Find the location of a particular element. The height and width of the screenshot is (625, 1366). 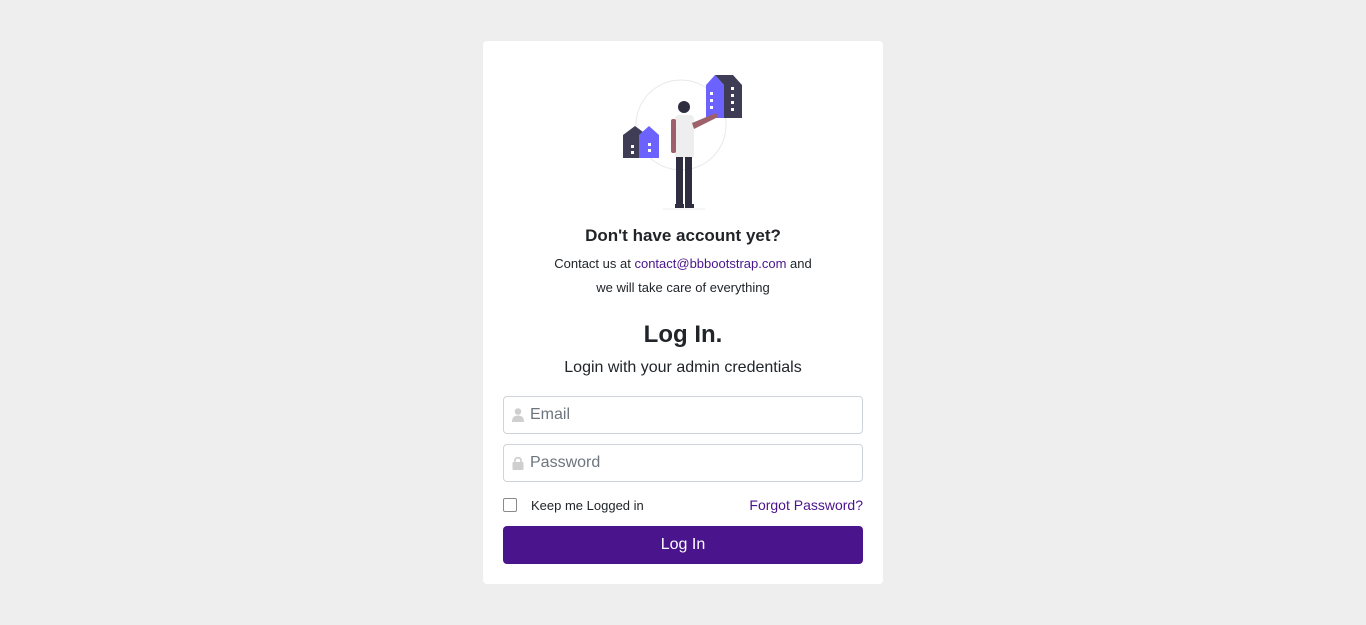

contact-text-before: Contact us at is located at coordinates (592, 263).